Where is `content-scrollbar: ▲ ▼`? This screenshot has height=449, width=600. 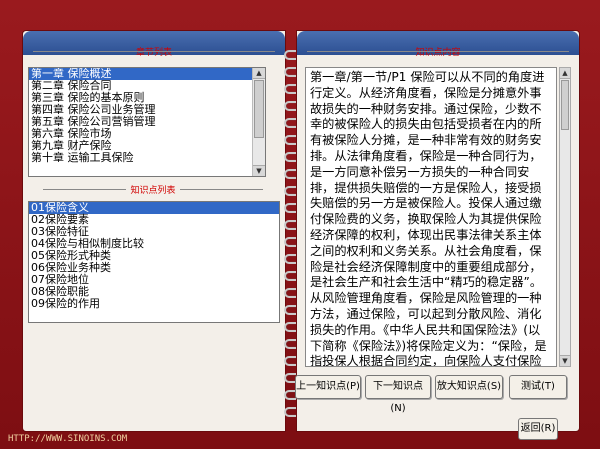
content-scrollbar: ▲ ▼ is located at coordinates (565, 217).